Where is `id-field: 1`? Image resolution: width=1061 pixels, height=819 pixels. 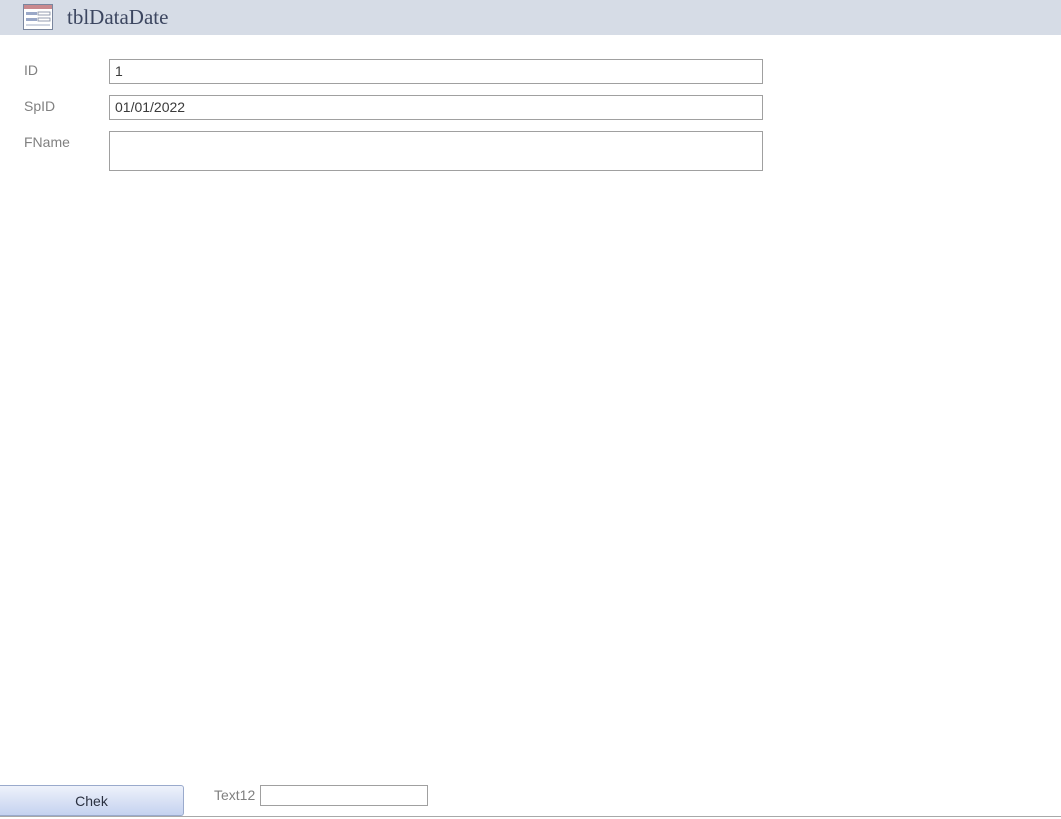 id-field: 1 is located at coordinates (436, 71).